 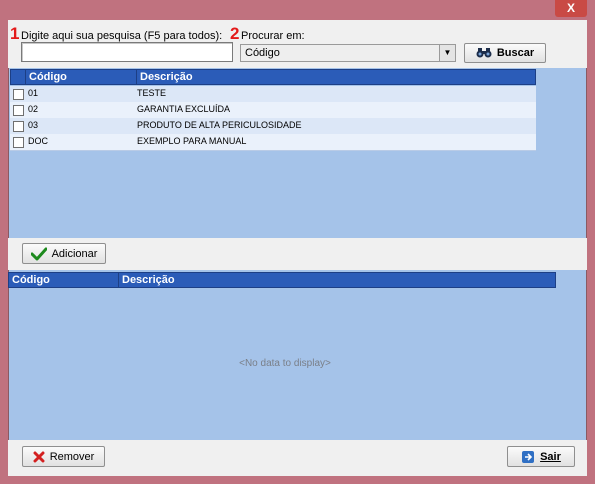 What do you see at coordinates (152, 93) in the screenshot?
I see `row-description: TESTE` at bounding box center [152, 93].